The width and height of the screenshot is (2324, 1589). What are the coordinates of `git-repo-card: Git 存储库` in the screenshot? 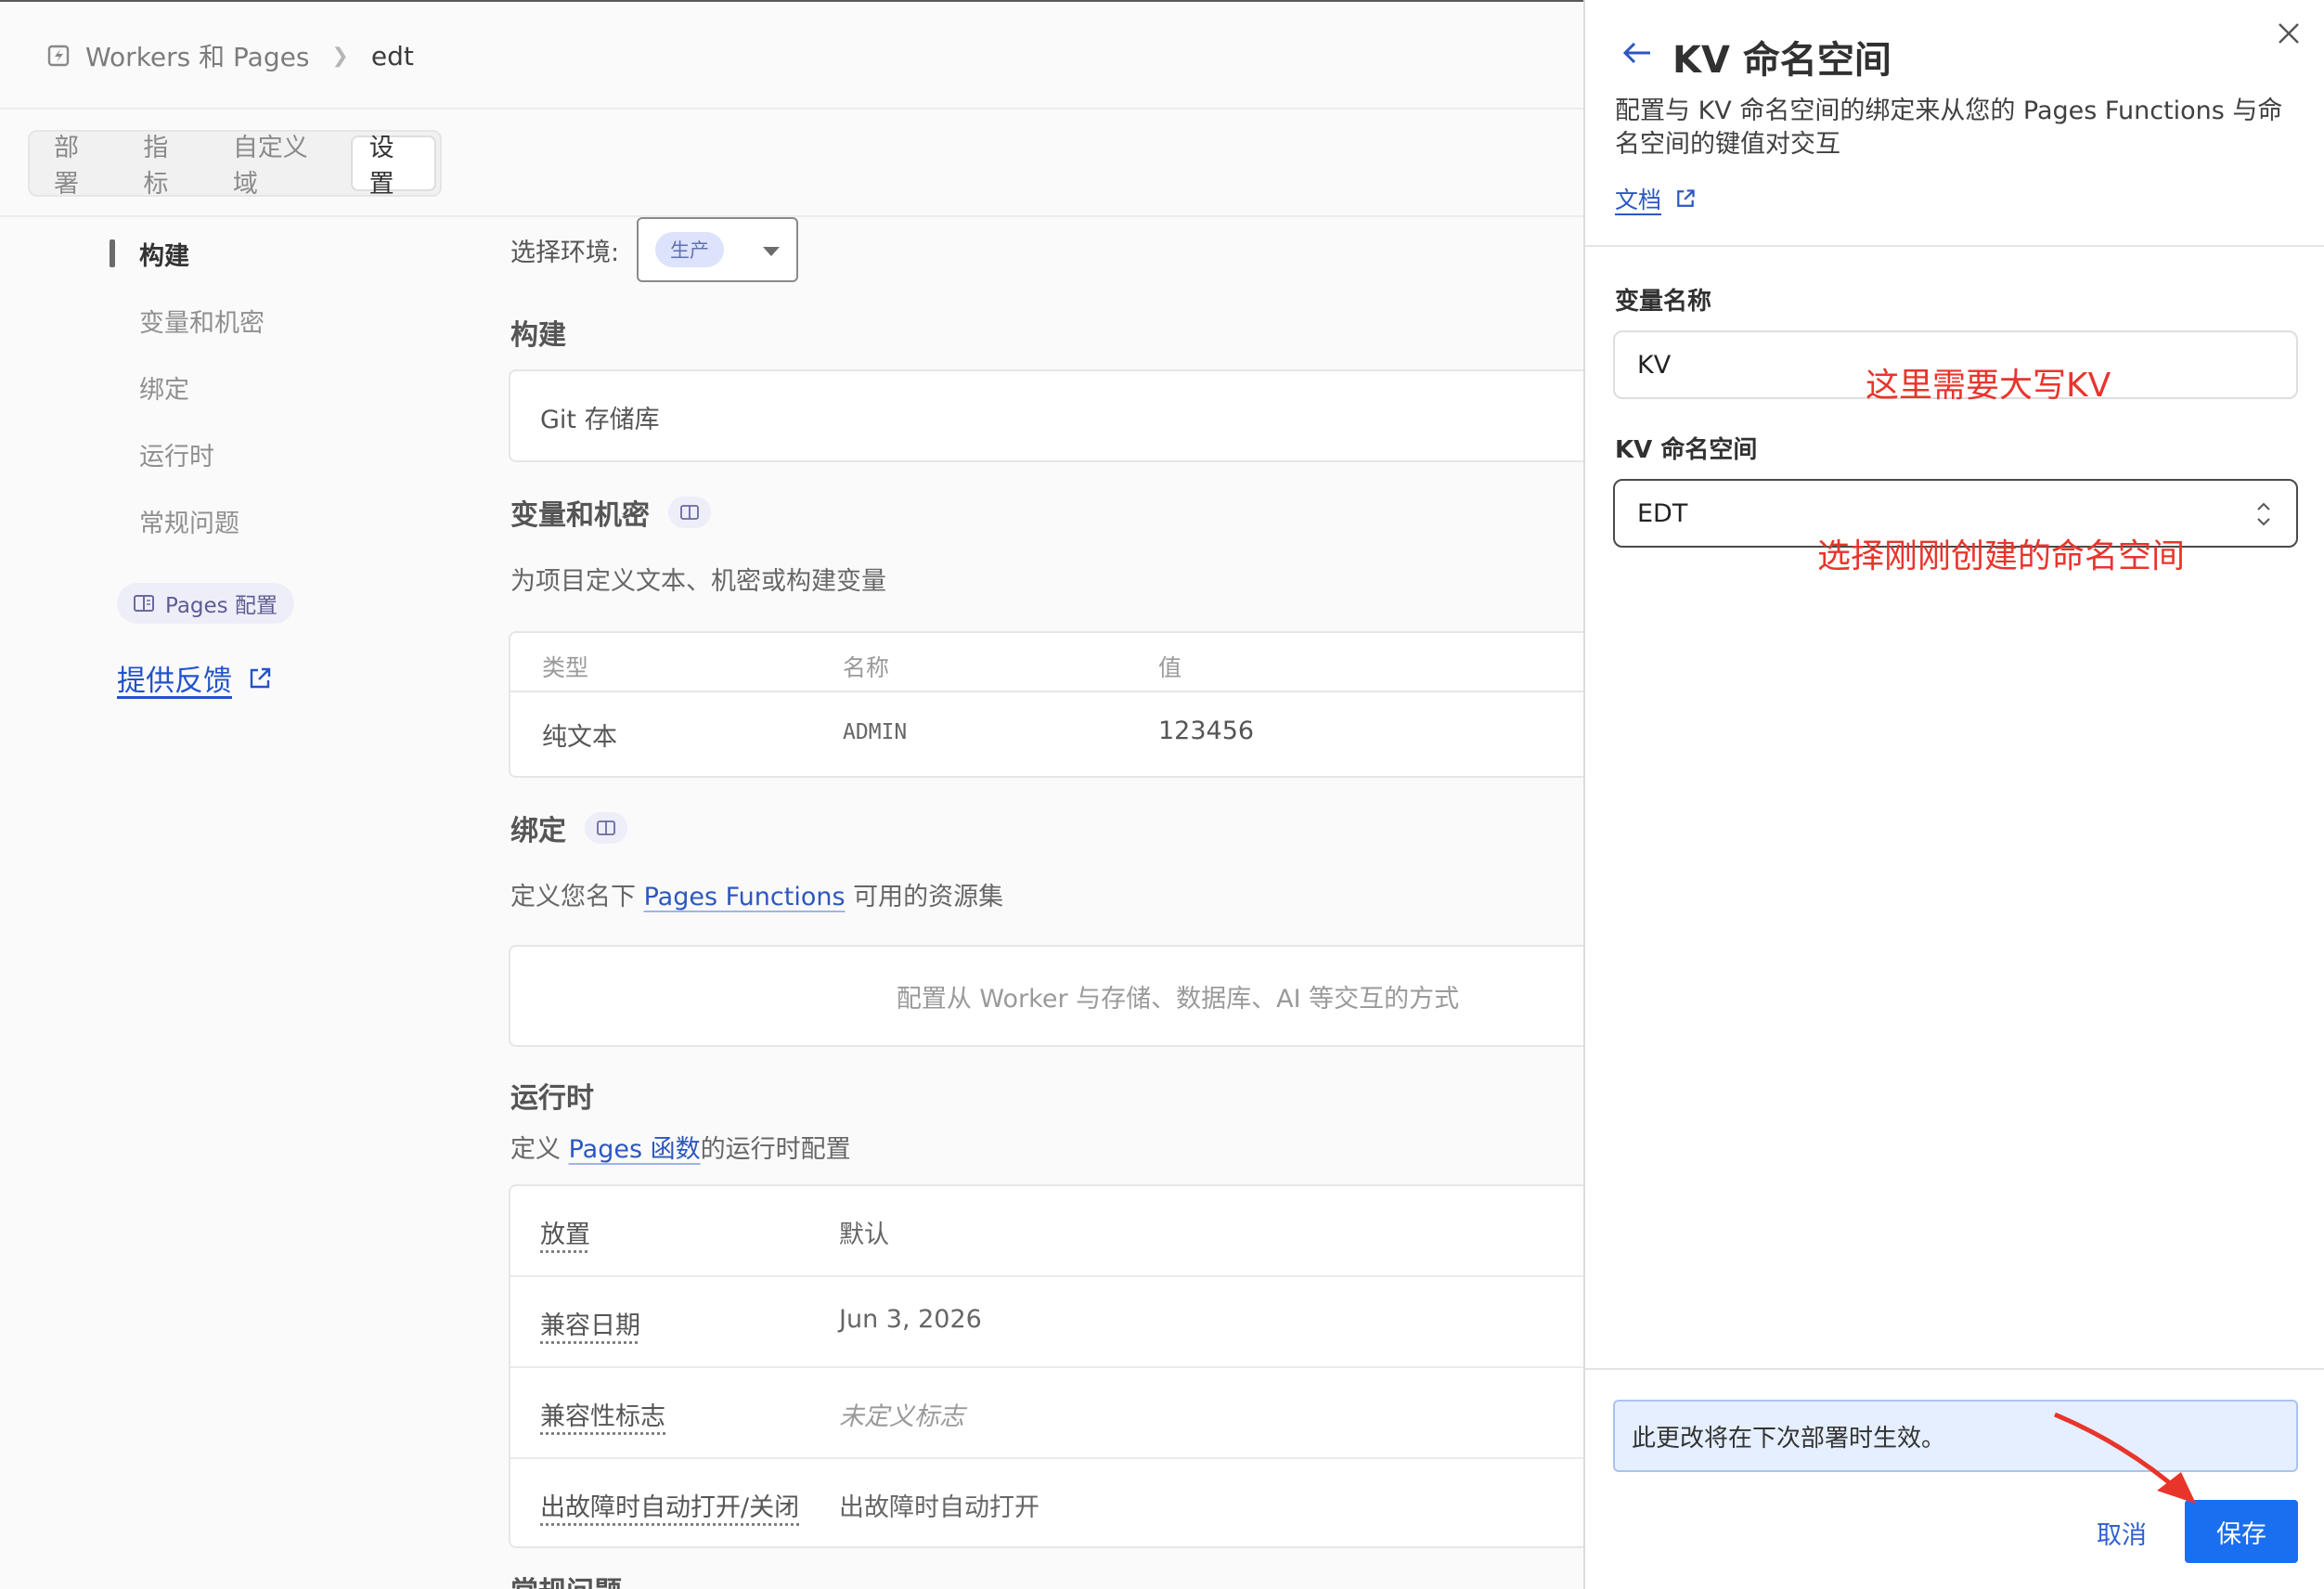 It's located at (1047, 415).